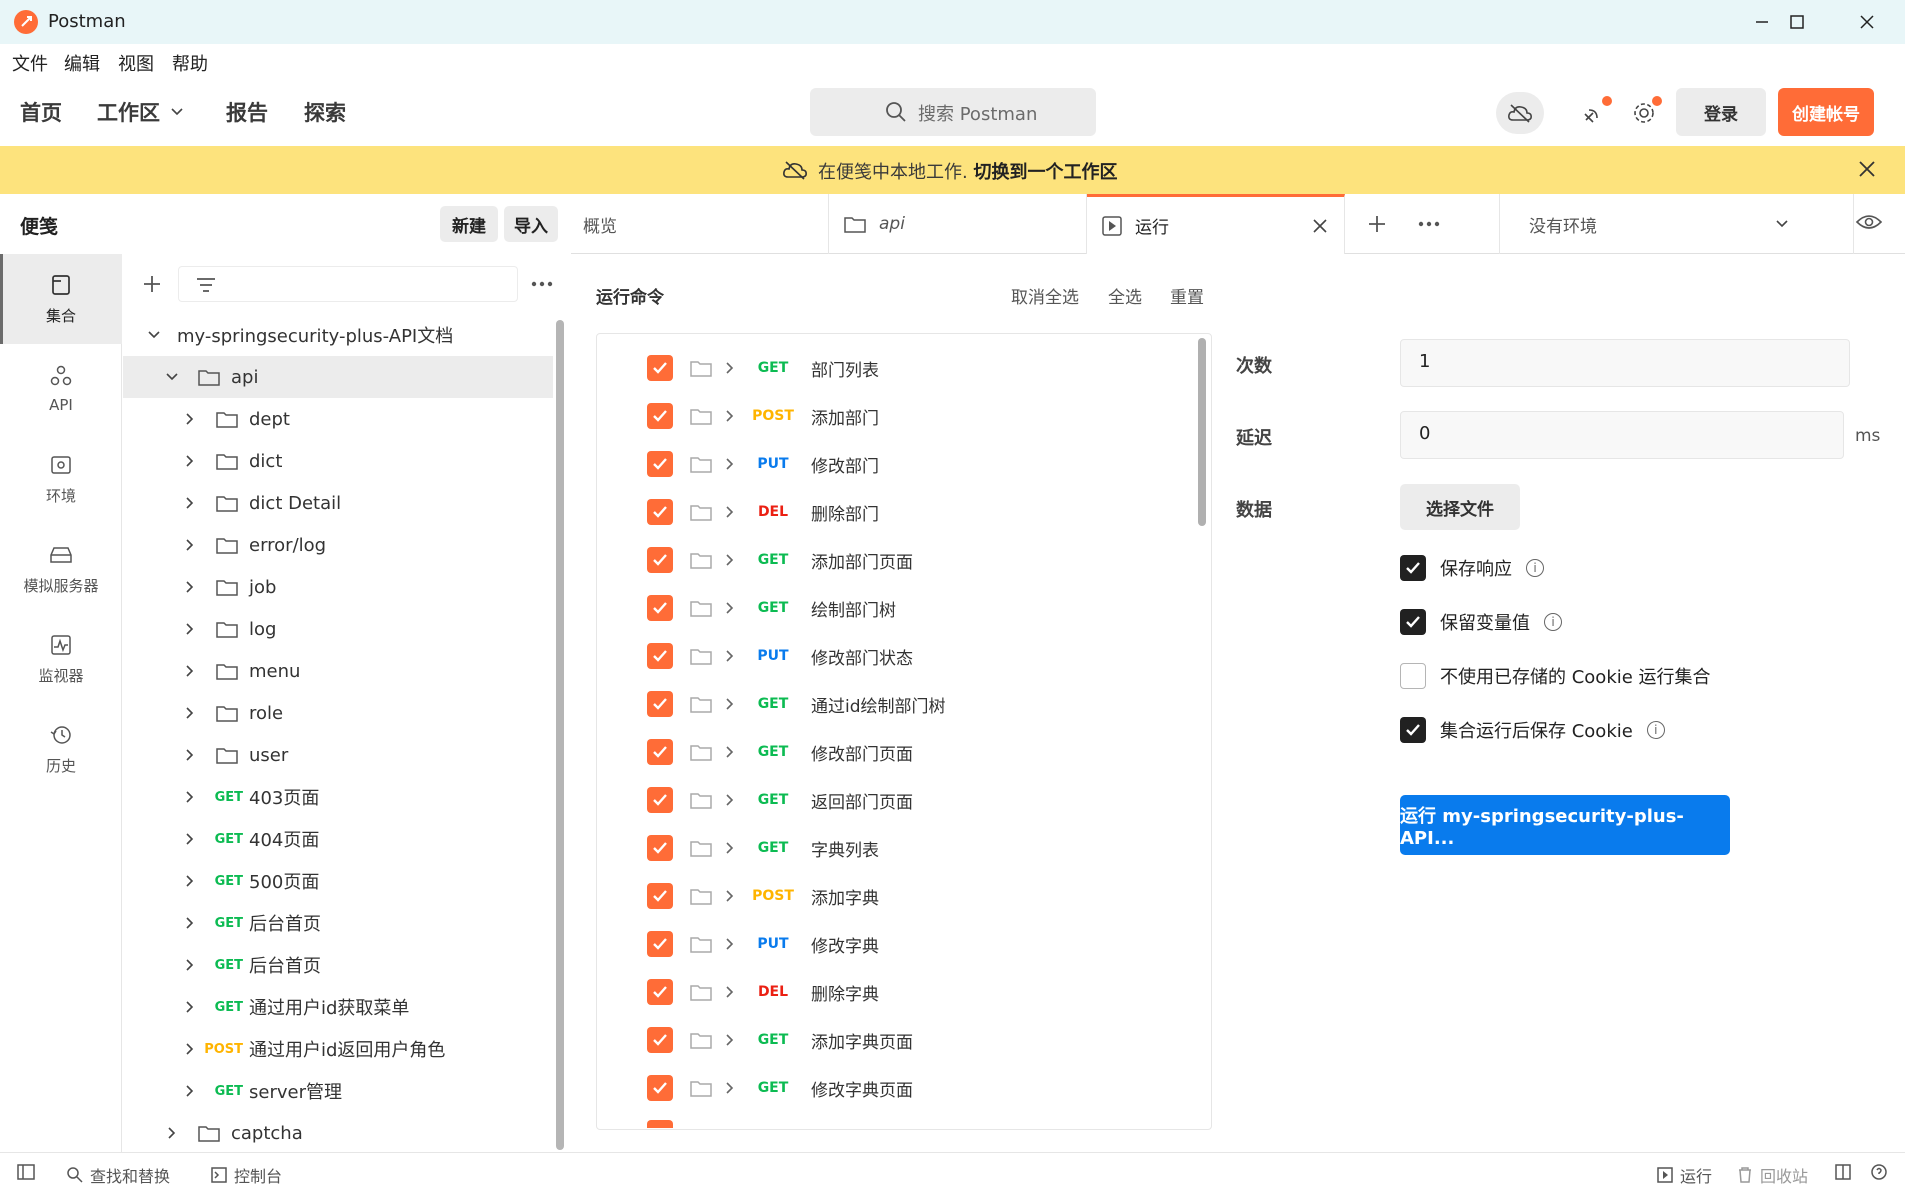 Image resolution: width=1905 pixels, height=1191 pixels. Describe the element at coordinates (1532, 730) in the screenshot. I see `option-save-cookies: 集合运行后保存 Cookie i` at that location.